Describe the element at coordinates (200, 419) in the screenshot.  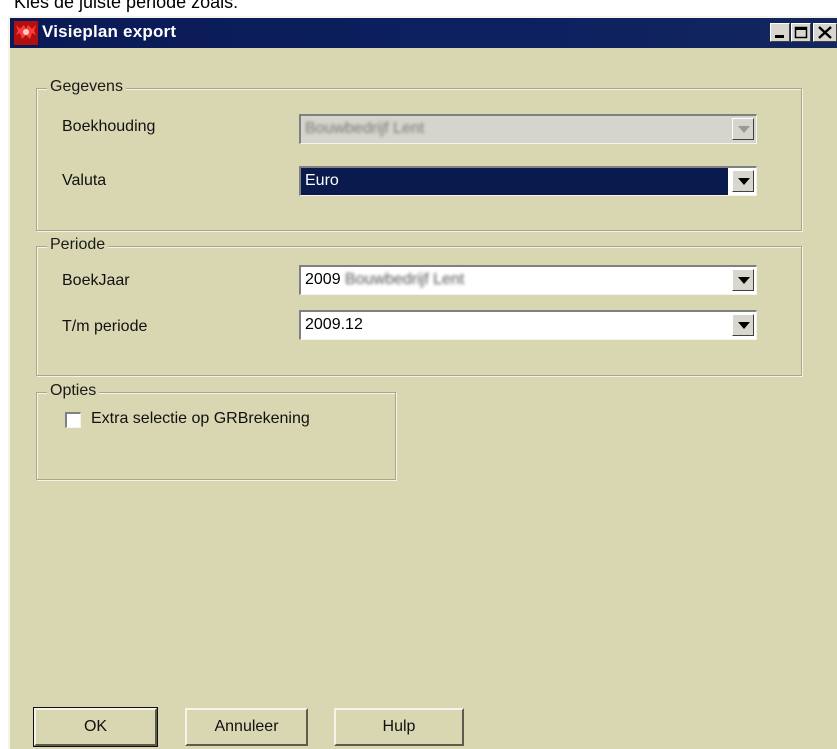
I see `extra-selectie-label: Extra selectie op GRBrekening` at that location.